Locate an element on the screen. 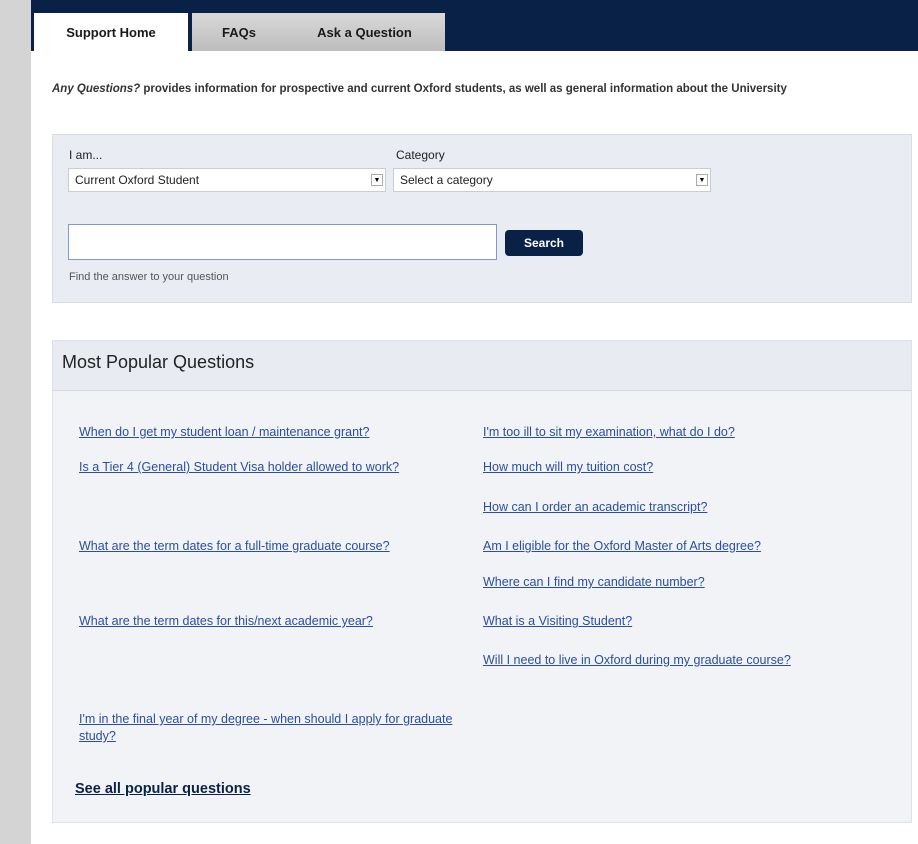 The width and height of the screenshot is (918, 844). popular-question-link: What is a Visiting Student? is located at coordinates (693, 621).